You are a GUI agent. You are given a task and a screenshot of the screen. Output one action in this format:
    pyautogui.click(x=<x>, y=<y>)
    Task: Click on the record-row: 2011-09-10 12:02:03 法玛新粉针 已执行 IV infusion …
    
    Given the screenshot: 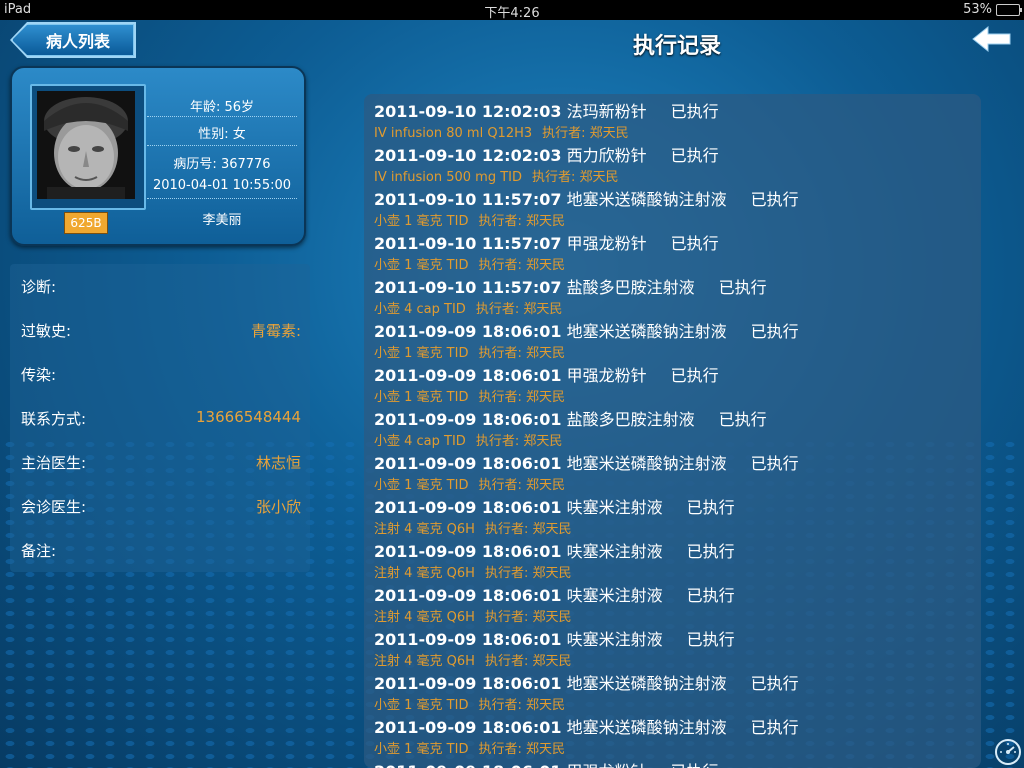 What is the action you would take?
    pyautogui.click(x=674, y=118)
    